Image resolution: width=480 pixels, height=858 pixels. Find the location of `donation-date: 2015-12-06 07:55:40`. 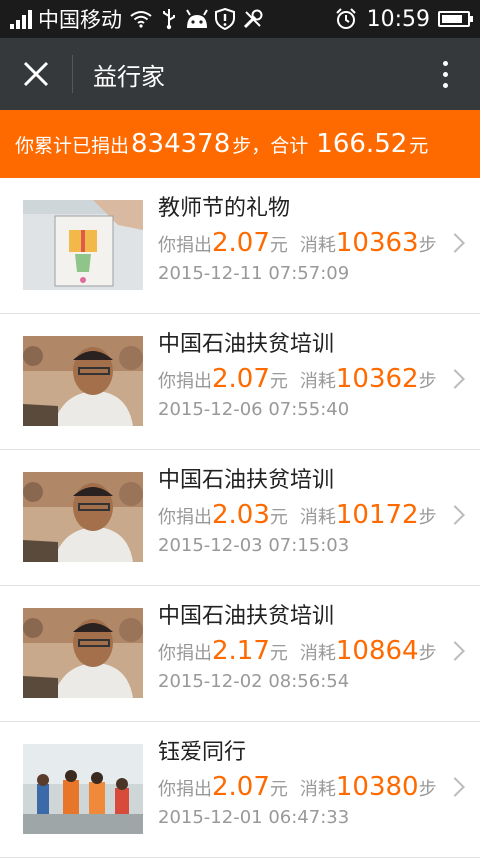

donation-date: 2015-12-06 07:55:40 is located at coordinates (254, 409).